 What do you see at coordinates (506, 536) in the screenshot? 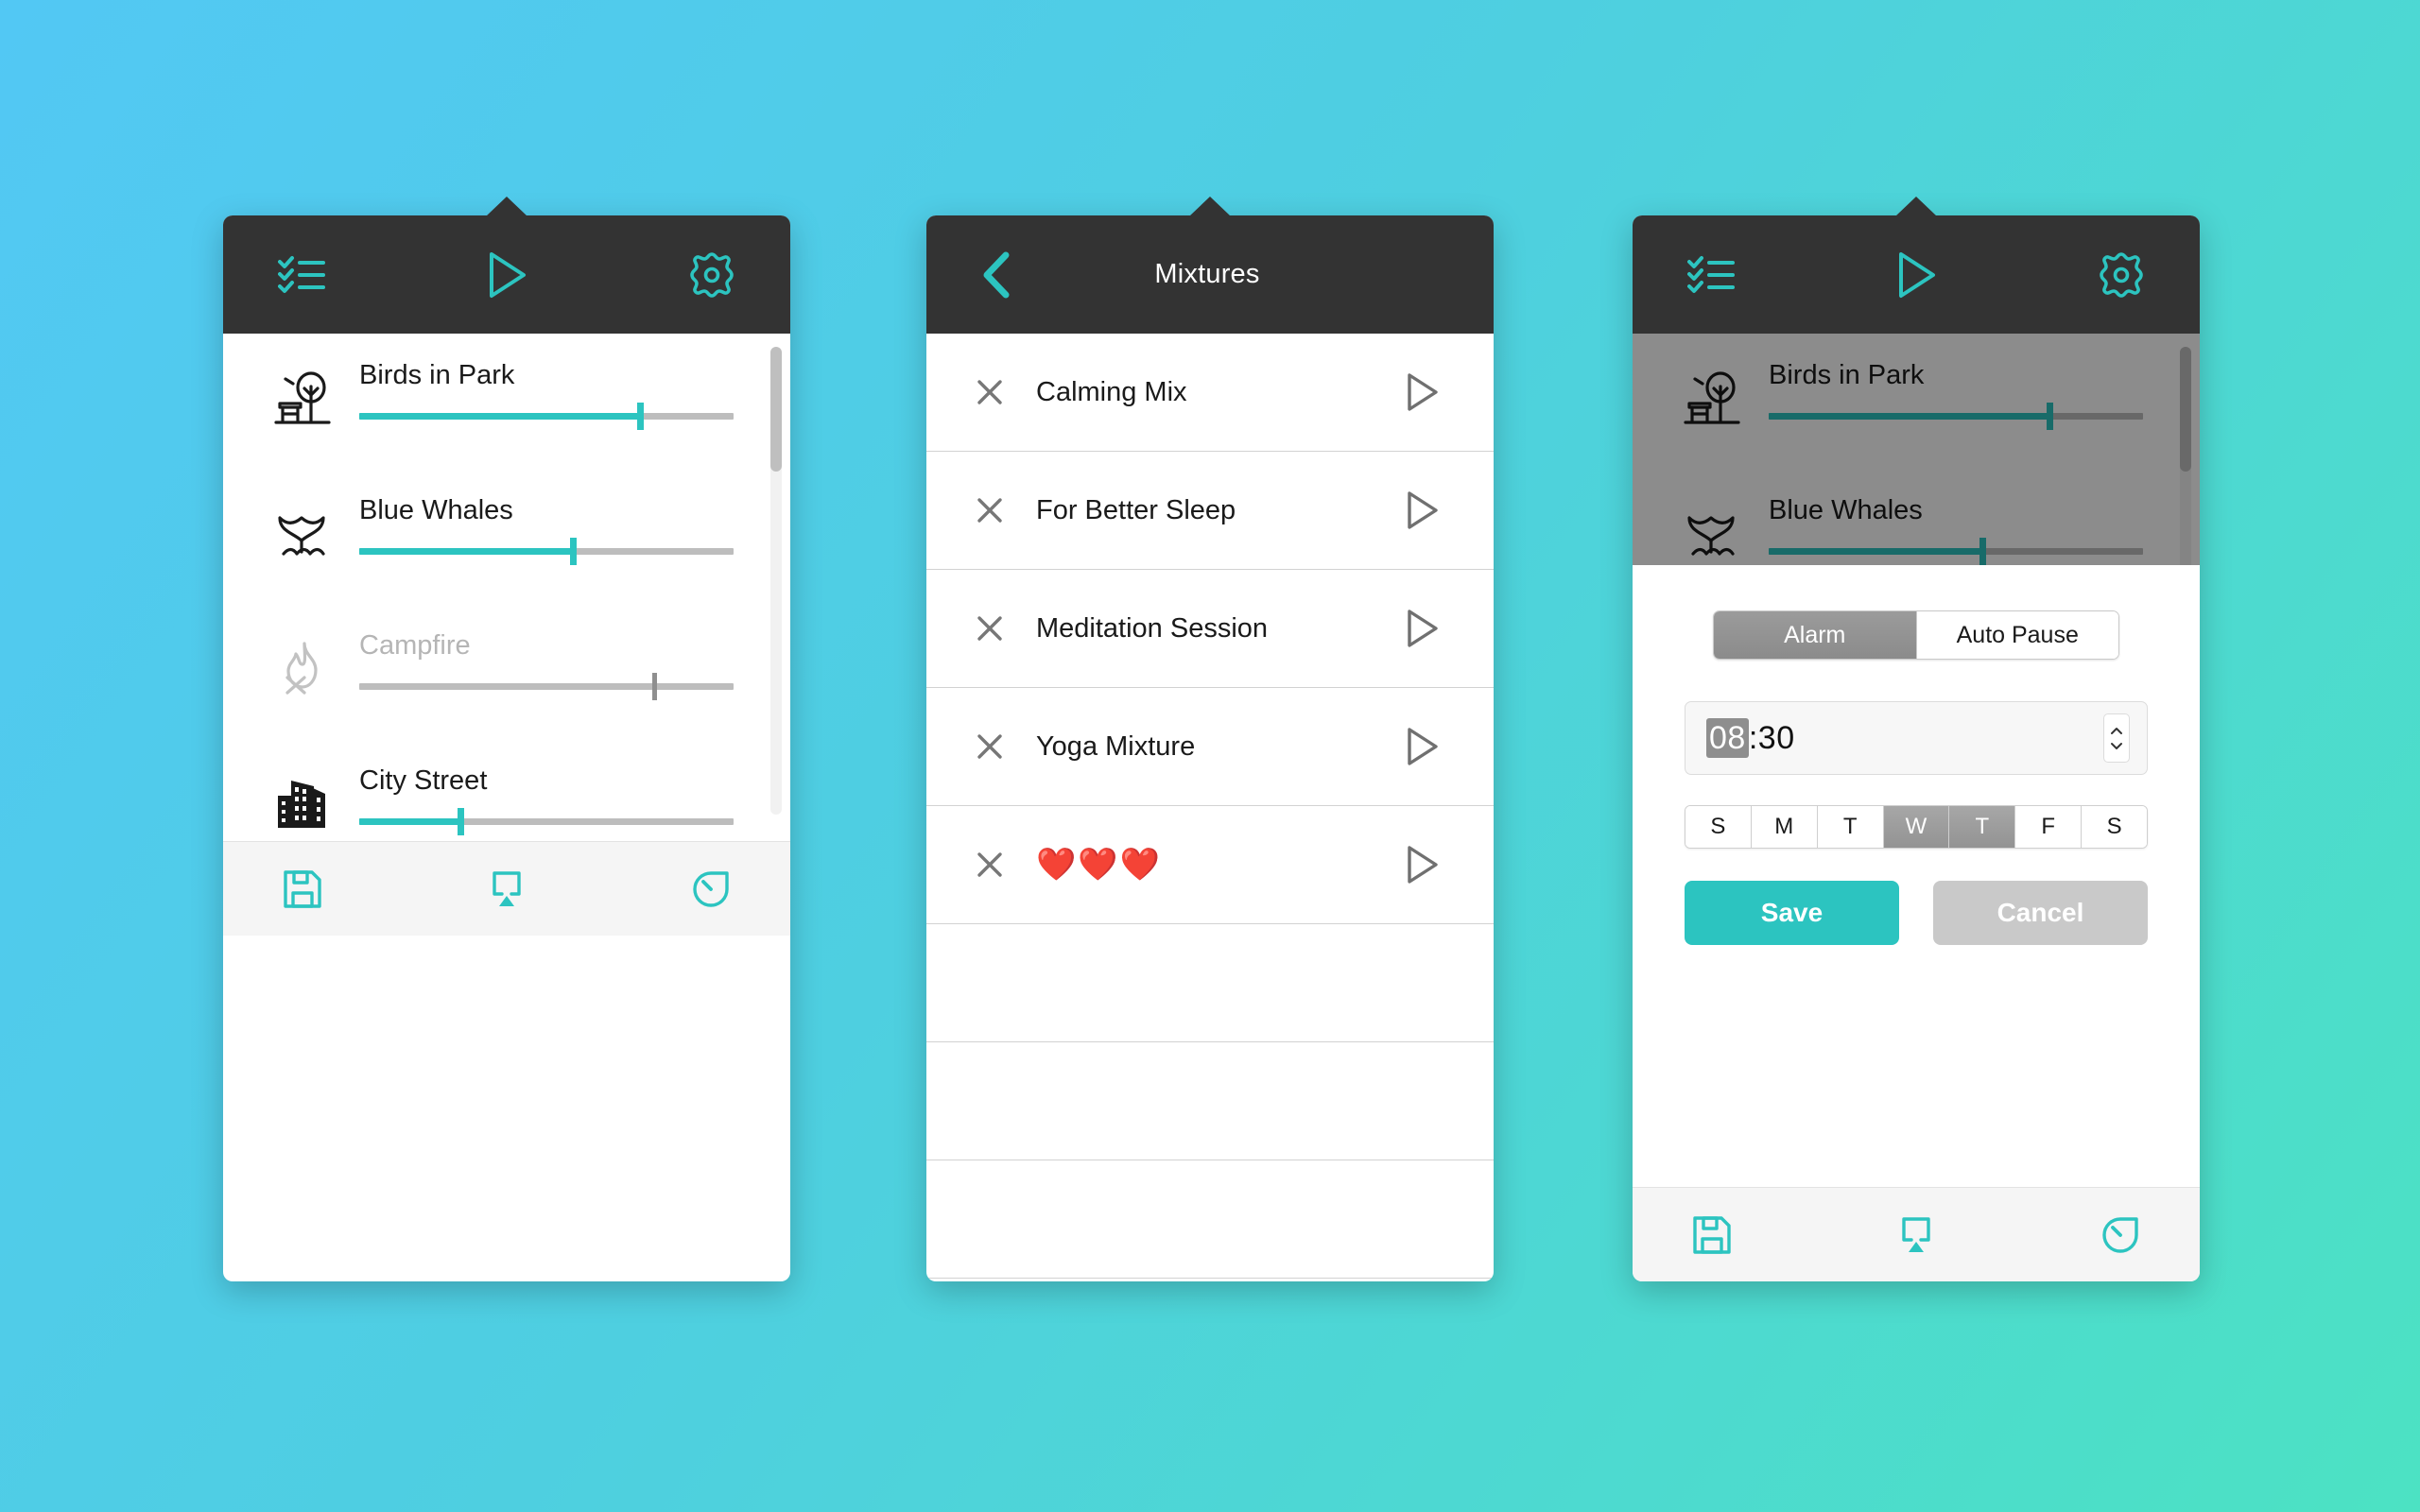
I see `sound-row: Blue Whales` at bounding box center [506, 536].